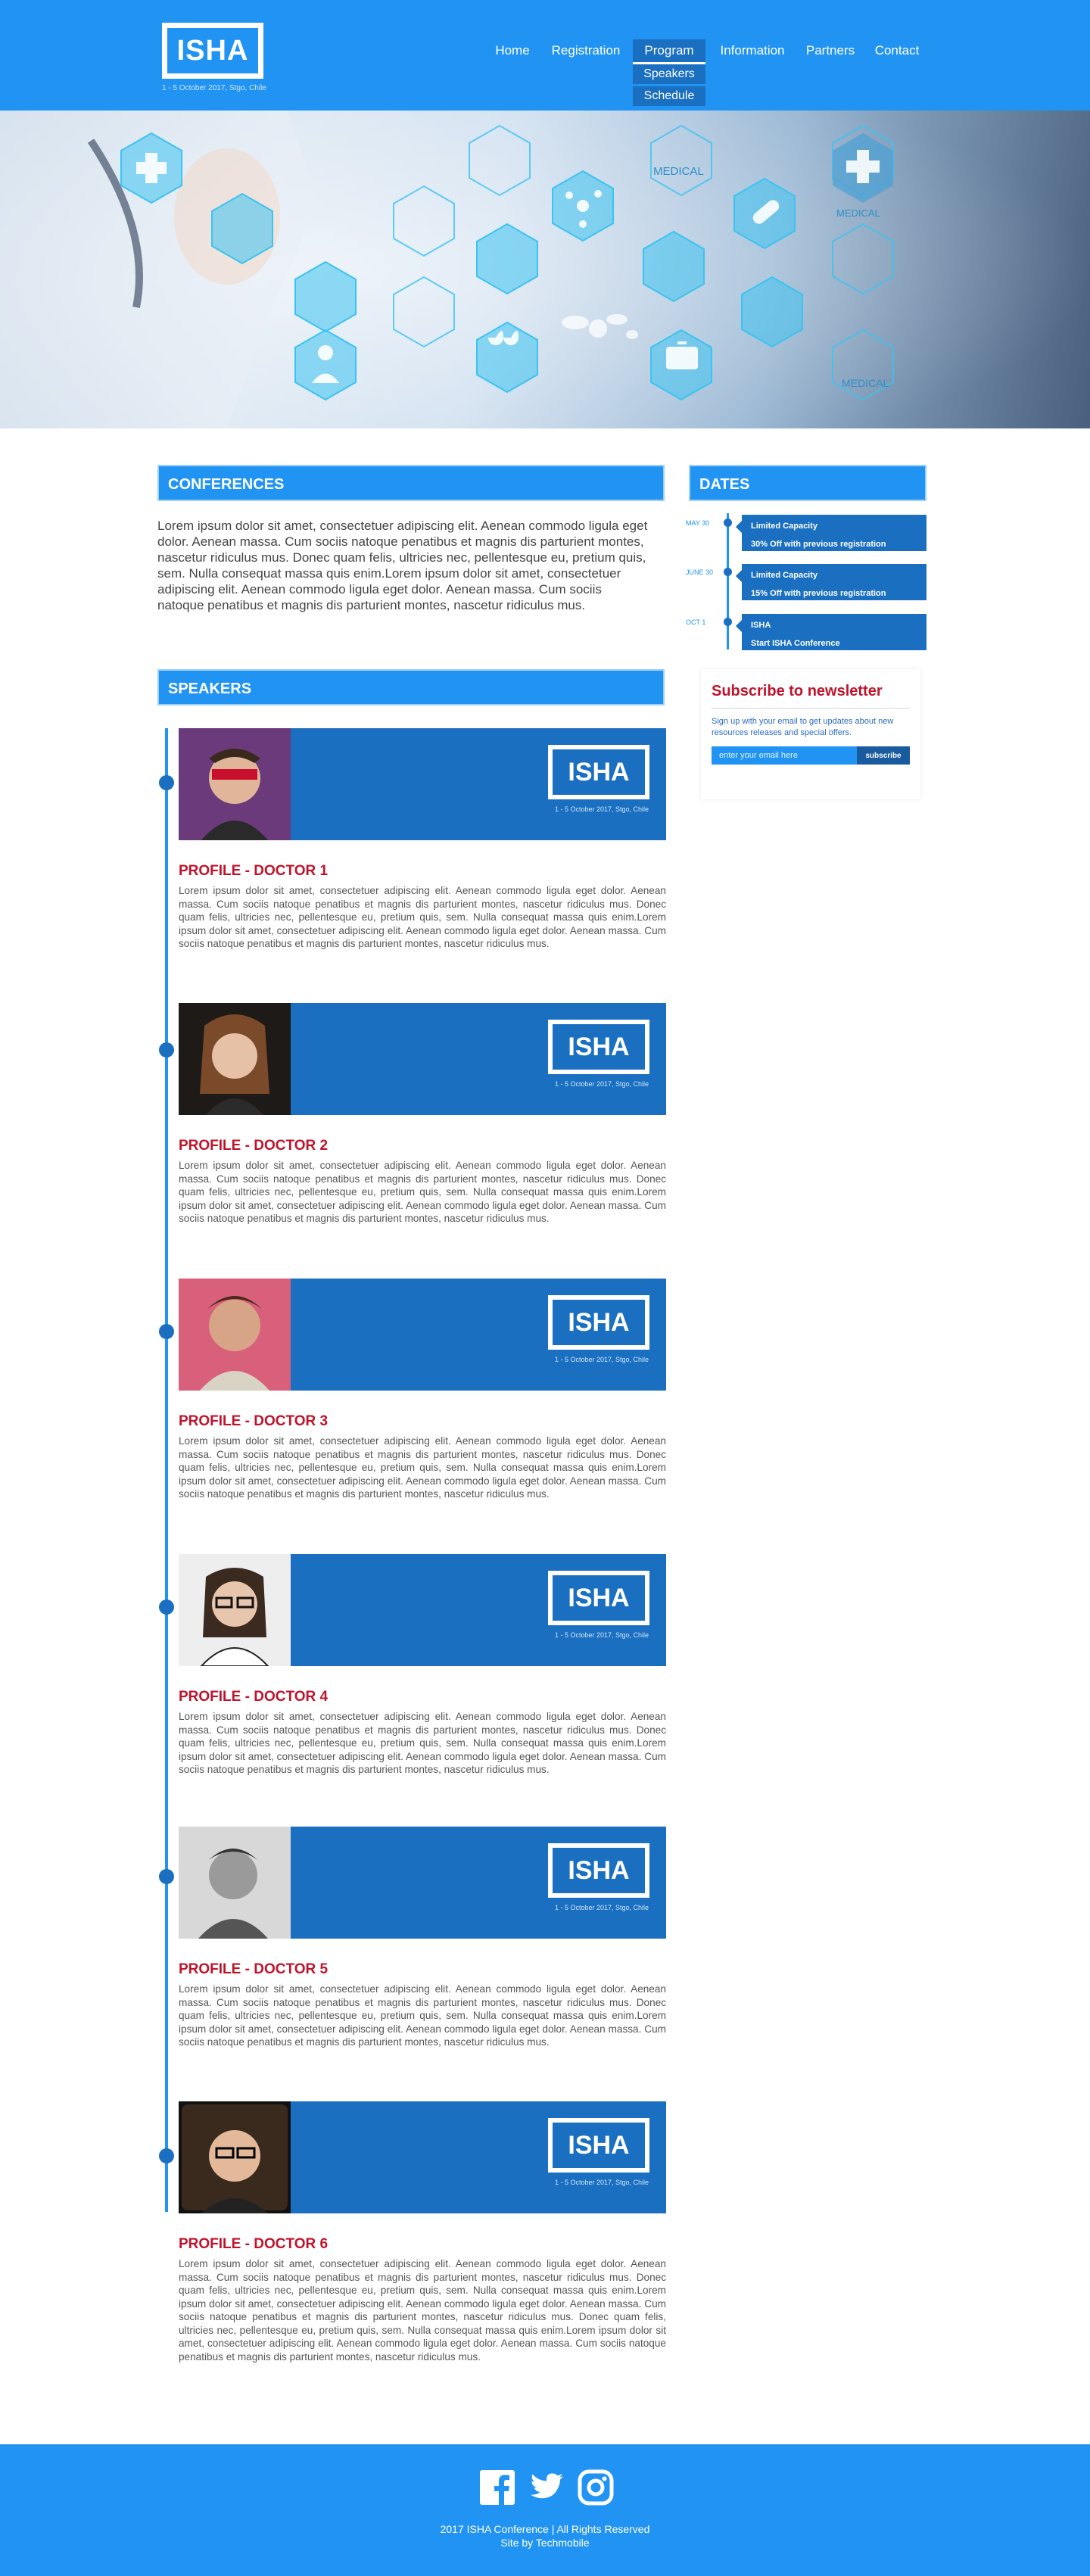 Image resolution: width=1090 pixels, height=2576 pixels. I want to click on speaker-name: PROFILE - DOCTOR 3, so click(253, 1421).